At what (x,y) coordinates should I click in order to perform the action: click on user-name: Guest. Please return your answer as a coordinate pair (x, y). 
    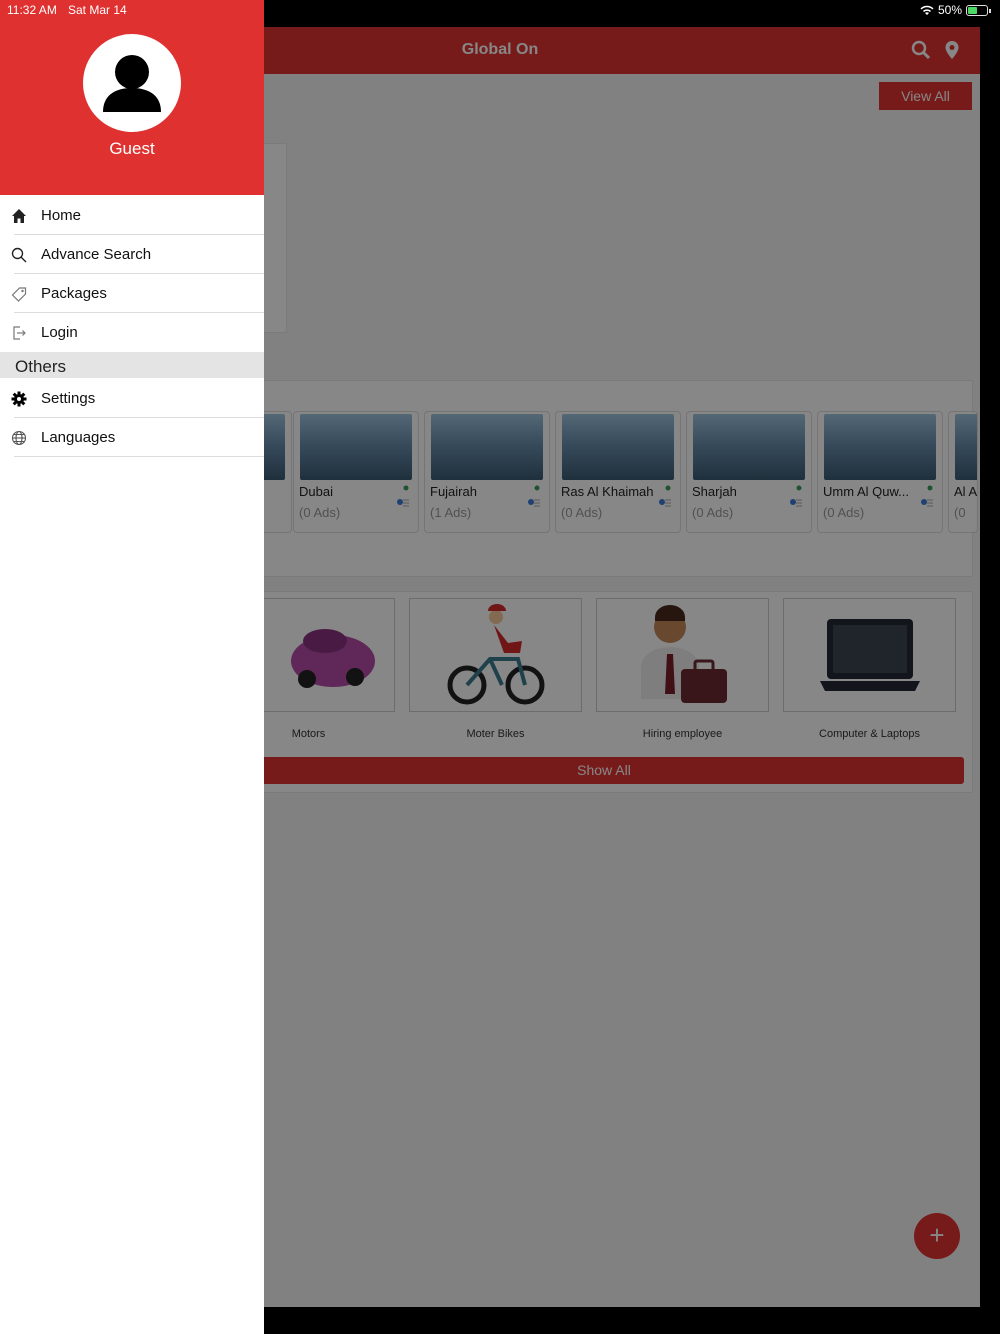
    Looking at the image, I should click on (132, 148).